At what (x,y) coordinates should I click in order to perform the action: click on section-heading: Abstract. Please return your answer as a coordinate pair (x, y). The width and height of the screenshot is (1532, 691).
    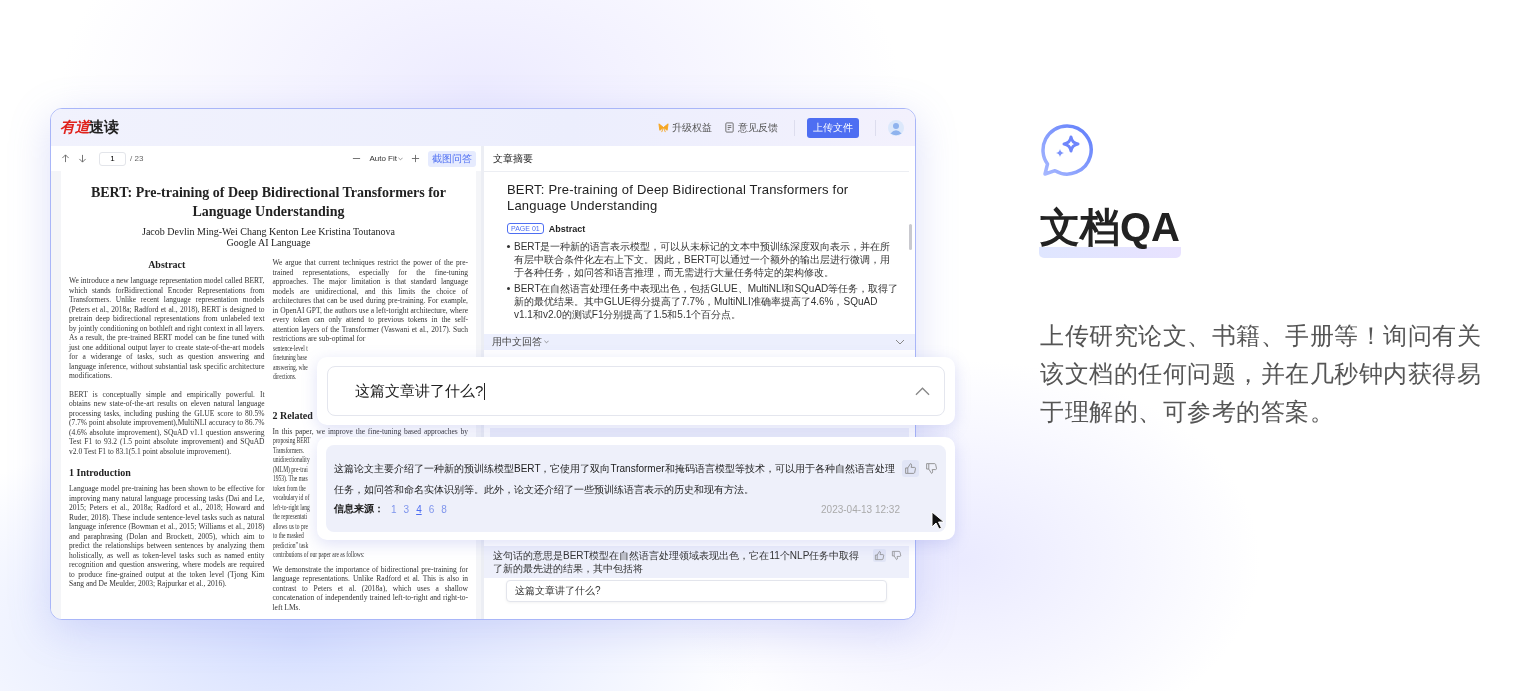
    Looking at the image, I should click on (167, 265).